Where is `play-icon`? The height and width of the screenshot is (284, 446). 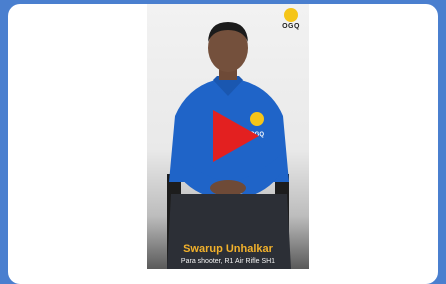 play-icon is located at coordinates (236, 136).